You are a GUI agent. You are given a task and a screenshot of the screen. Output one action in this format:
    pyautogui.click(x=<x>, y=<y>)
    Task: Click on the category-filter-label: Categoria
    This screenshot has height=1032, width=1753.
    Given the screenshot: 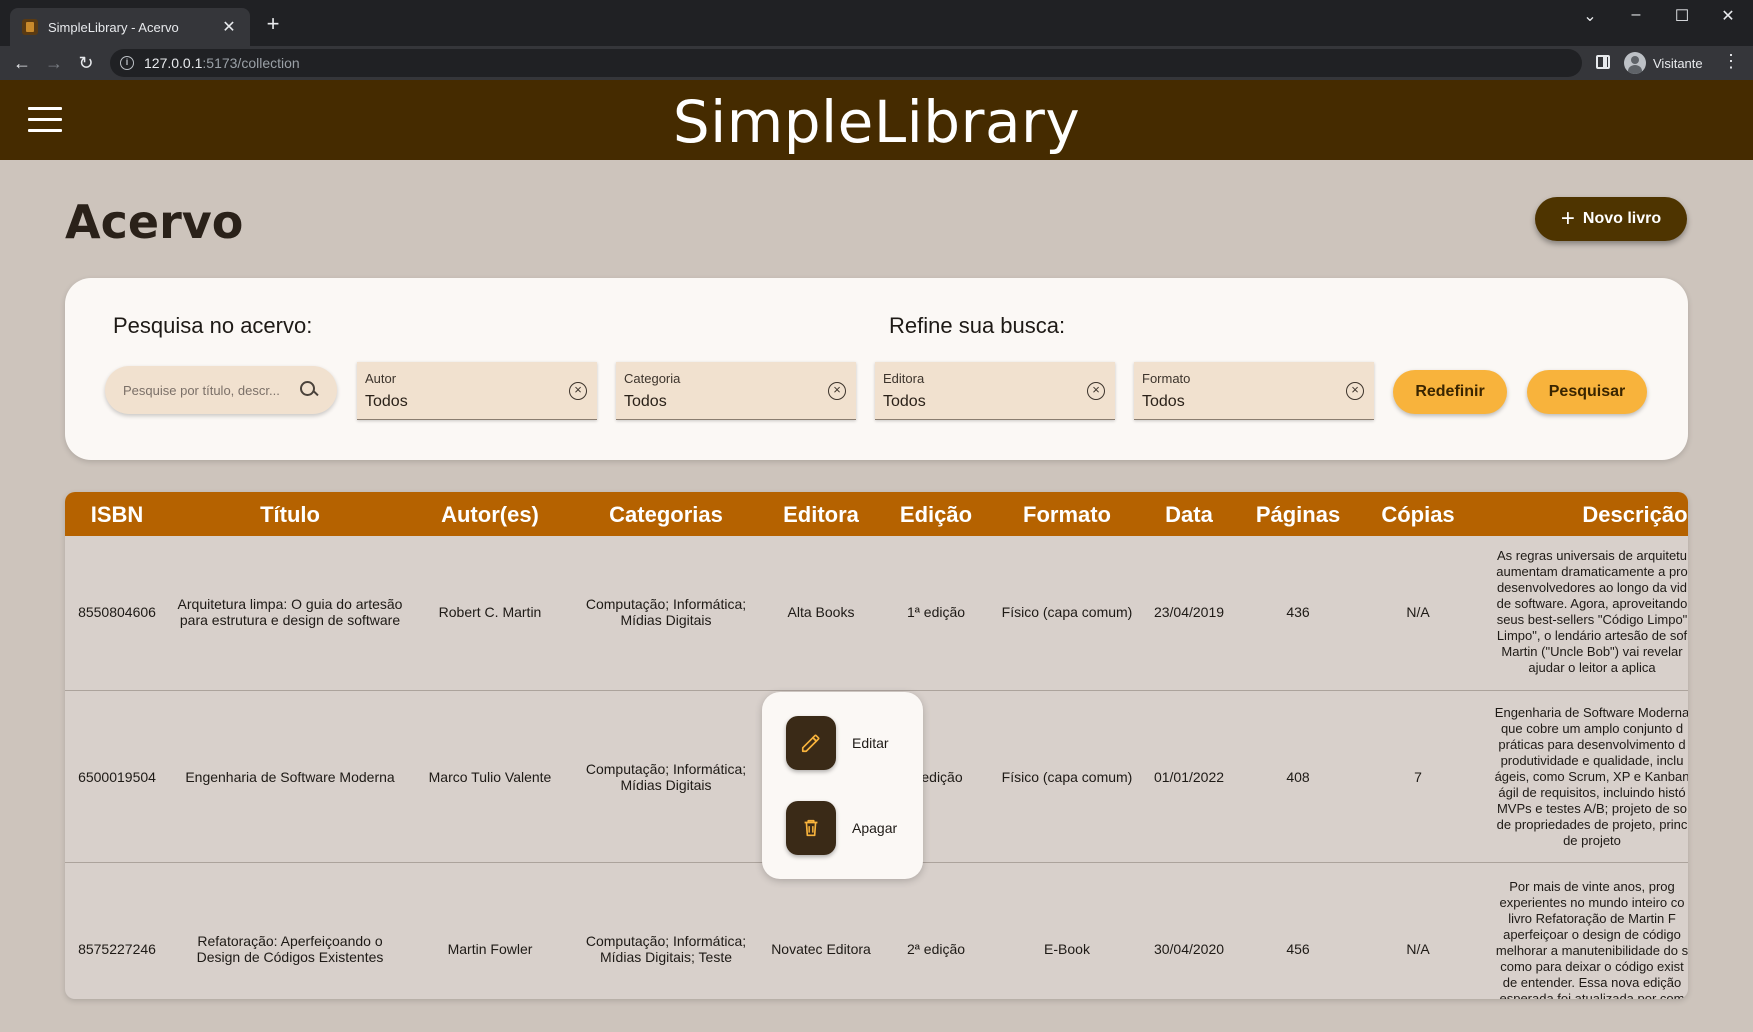 What is the action you would take?
    pyautogui.click(x=652, y=378)
    